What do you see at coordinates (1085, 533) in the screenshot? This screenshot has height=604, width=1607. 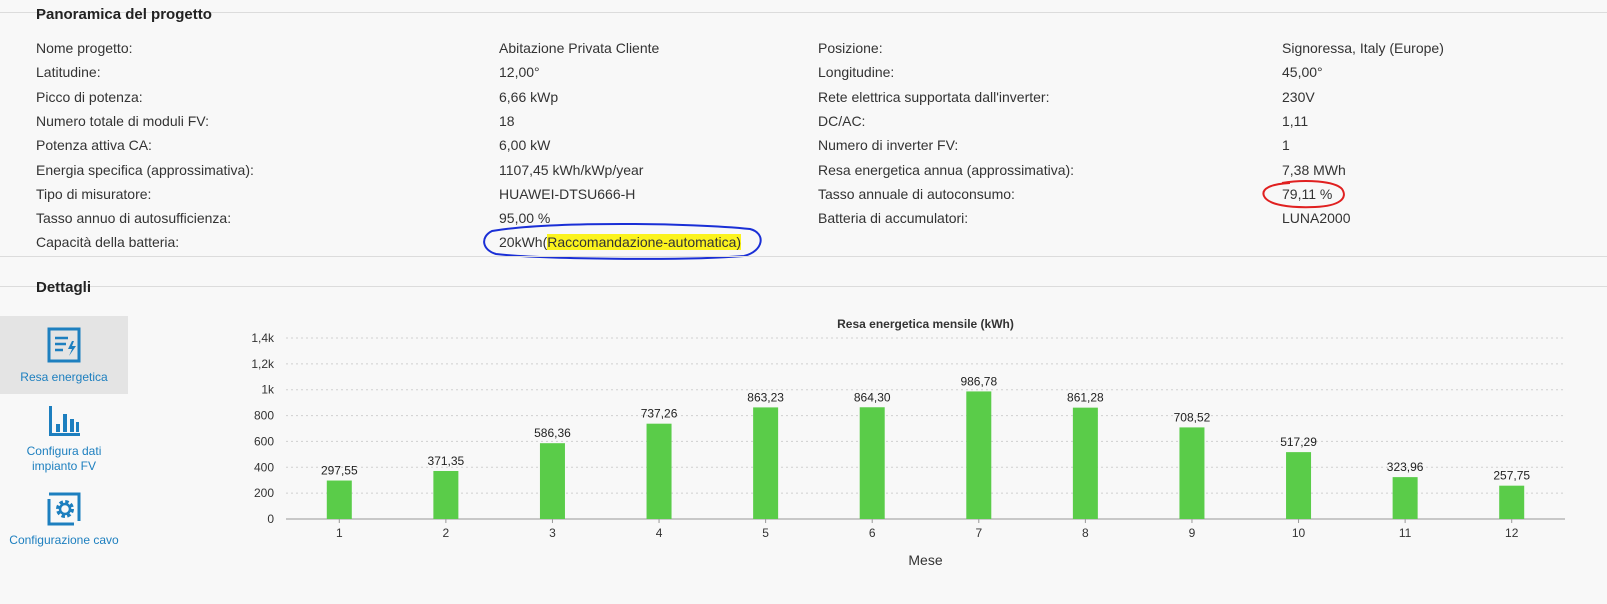 I see `x-tick-label: 8` at bounding box center [1085, 533].